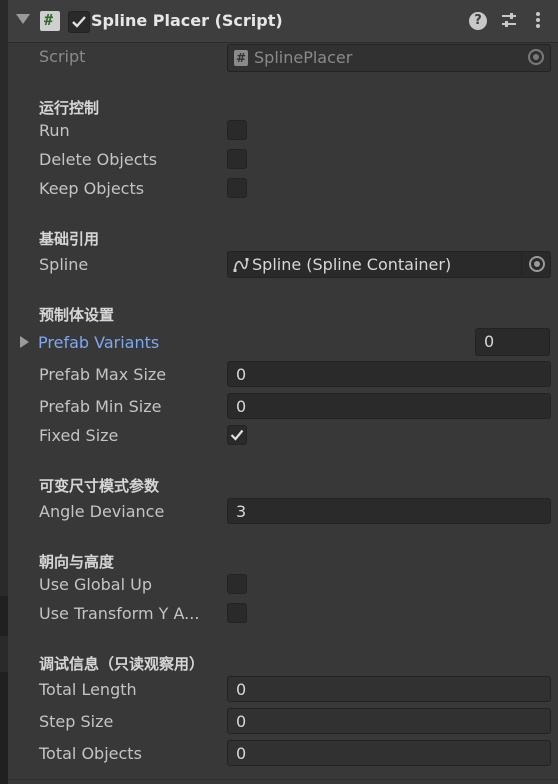  What do you see at coordinates (62, 56) in the screenshot?
I see `script-label: Script` at bounding box center [62, 56].